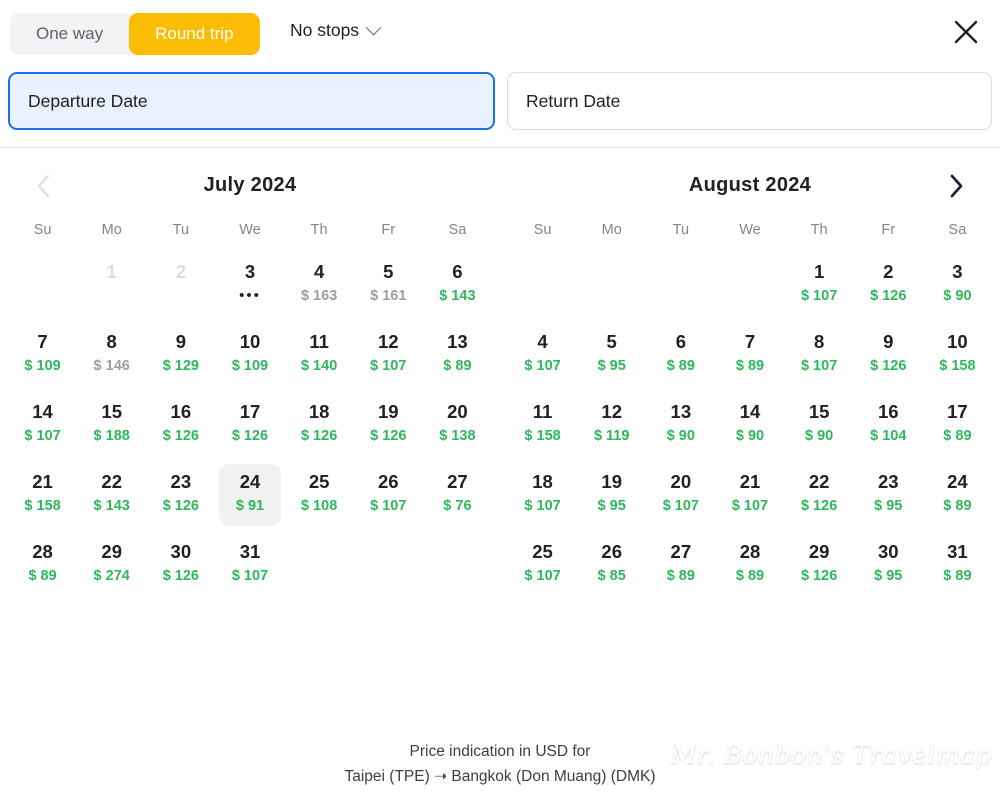 The width and height of the screenshot is (1000, 797). What do you see at coordinates (69, 34) in the screenshot?
I see `tab-one-way: One way` at bounding box center [69, 34].